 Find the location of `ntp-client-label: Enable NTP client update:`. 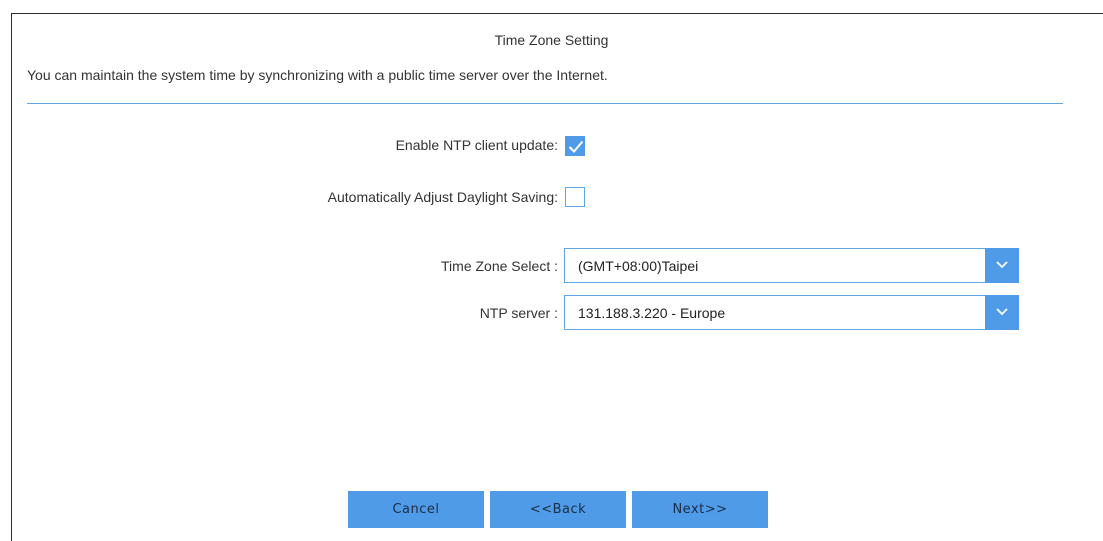

ntp-client-label: Enable NTP client update: is located at coordinates (476, 145).